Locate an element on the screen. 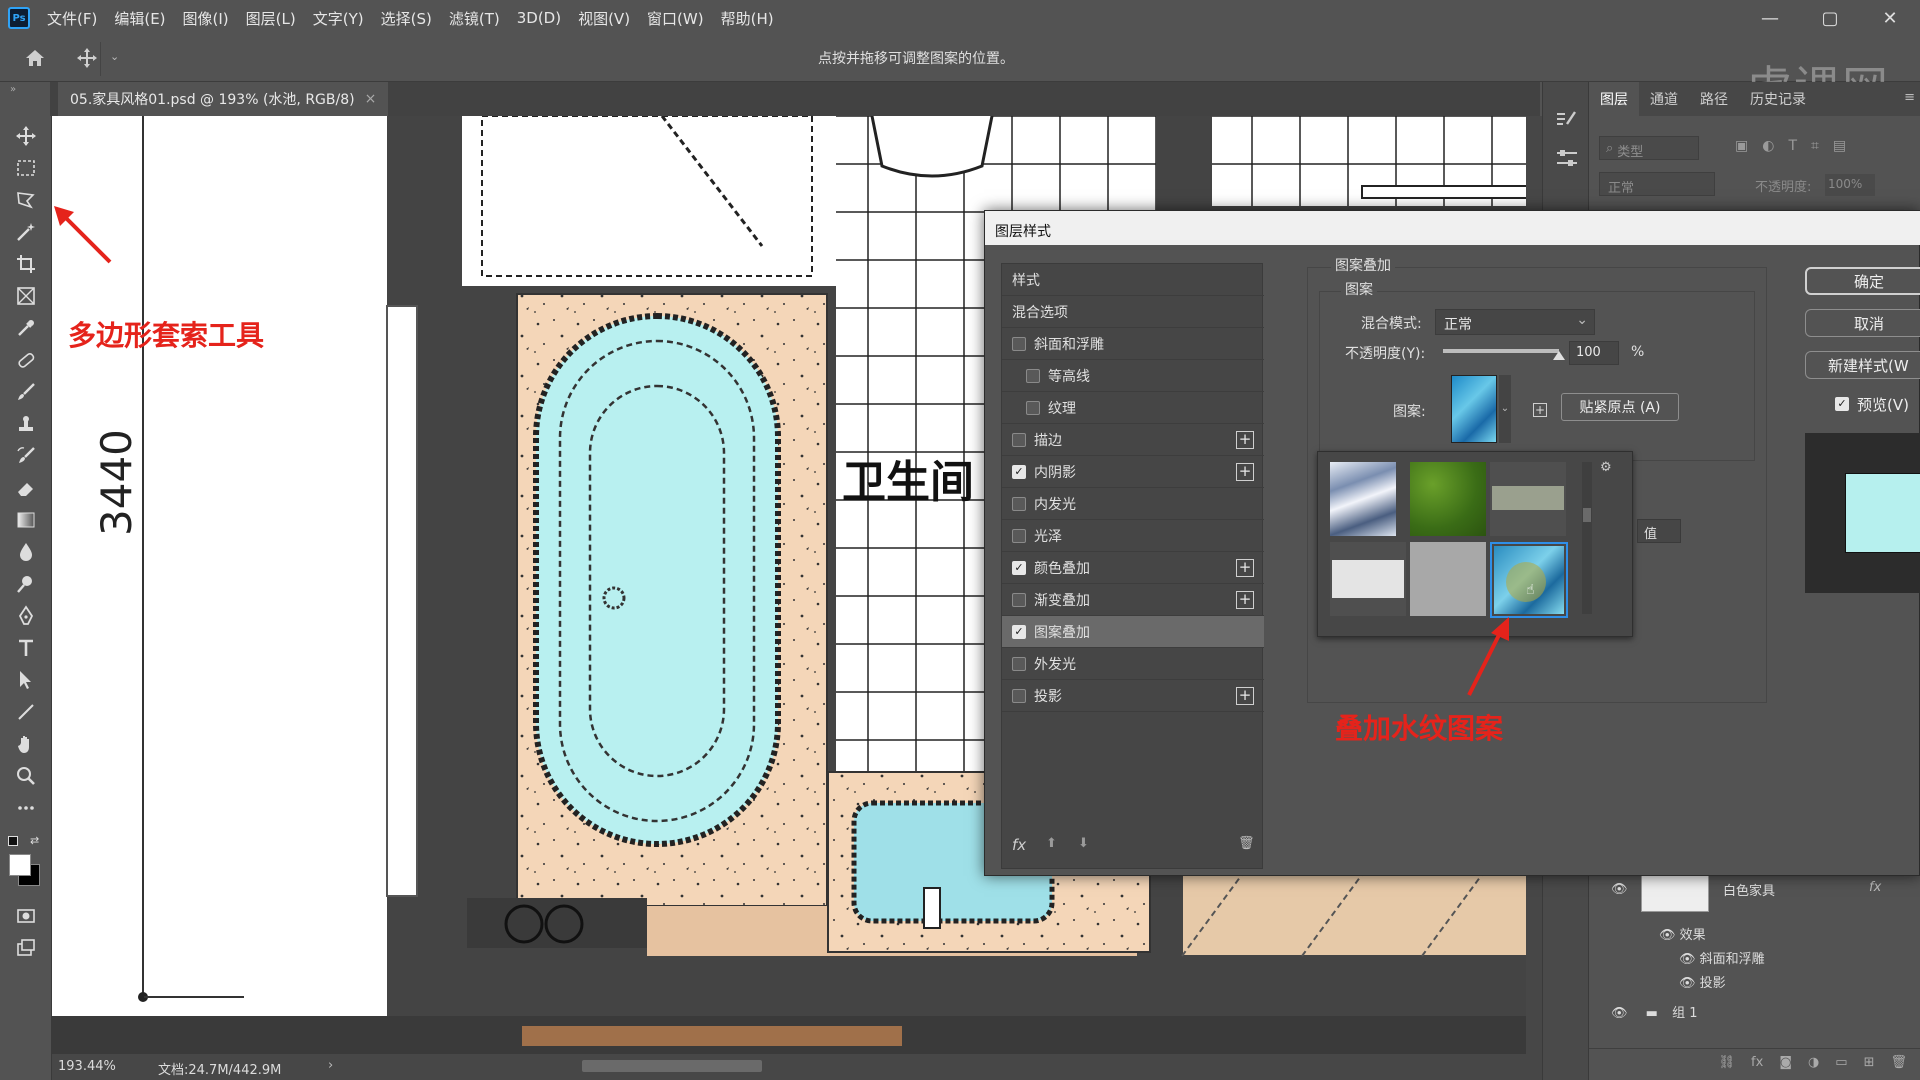 Image resolution: width=1920 pixels, height=1080 pixels. style-row-contour: 等高线 is located at coordinates (1133, 376).